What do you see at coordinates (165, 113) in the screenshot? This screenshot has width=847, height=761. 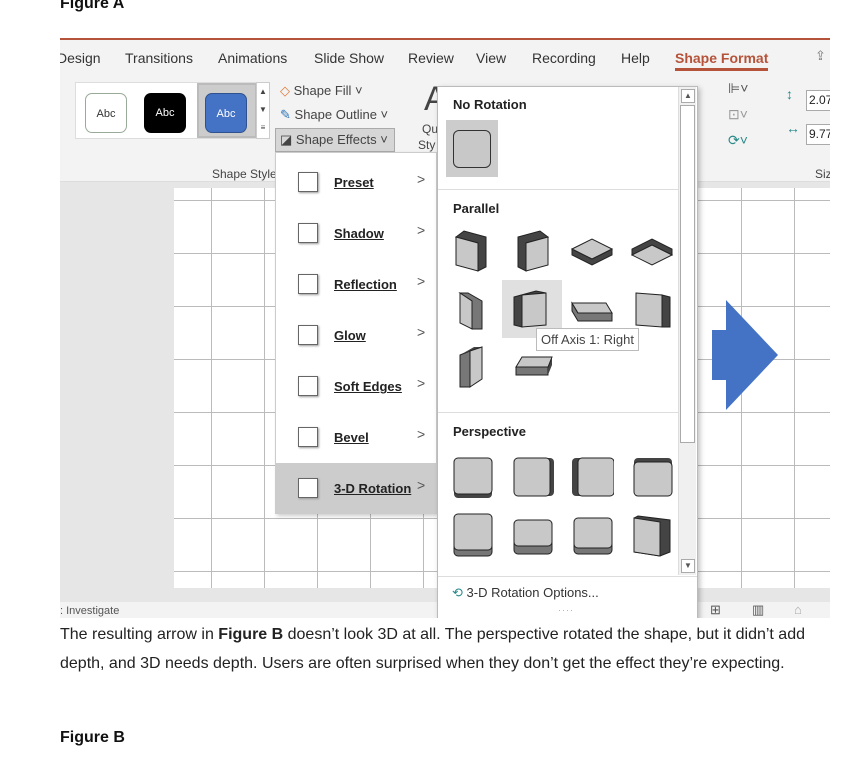 I see `style-swatch-black: Abc` at bounding box center [165, 113].